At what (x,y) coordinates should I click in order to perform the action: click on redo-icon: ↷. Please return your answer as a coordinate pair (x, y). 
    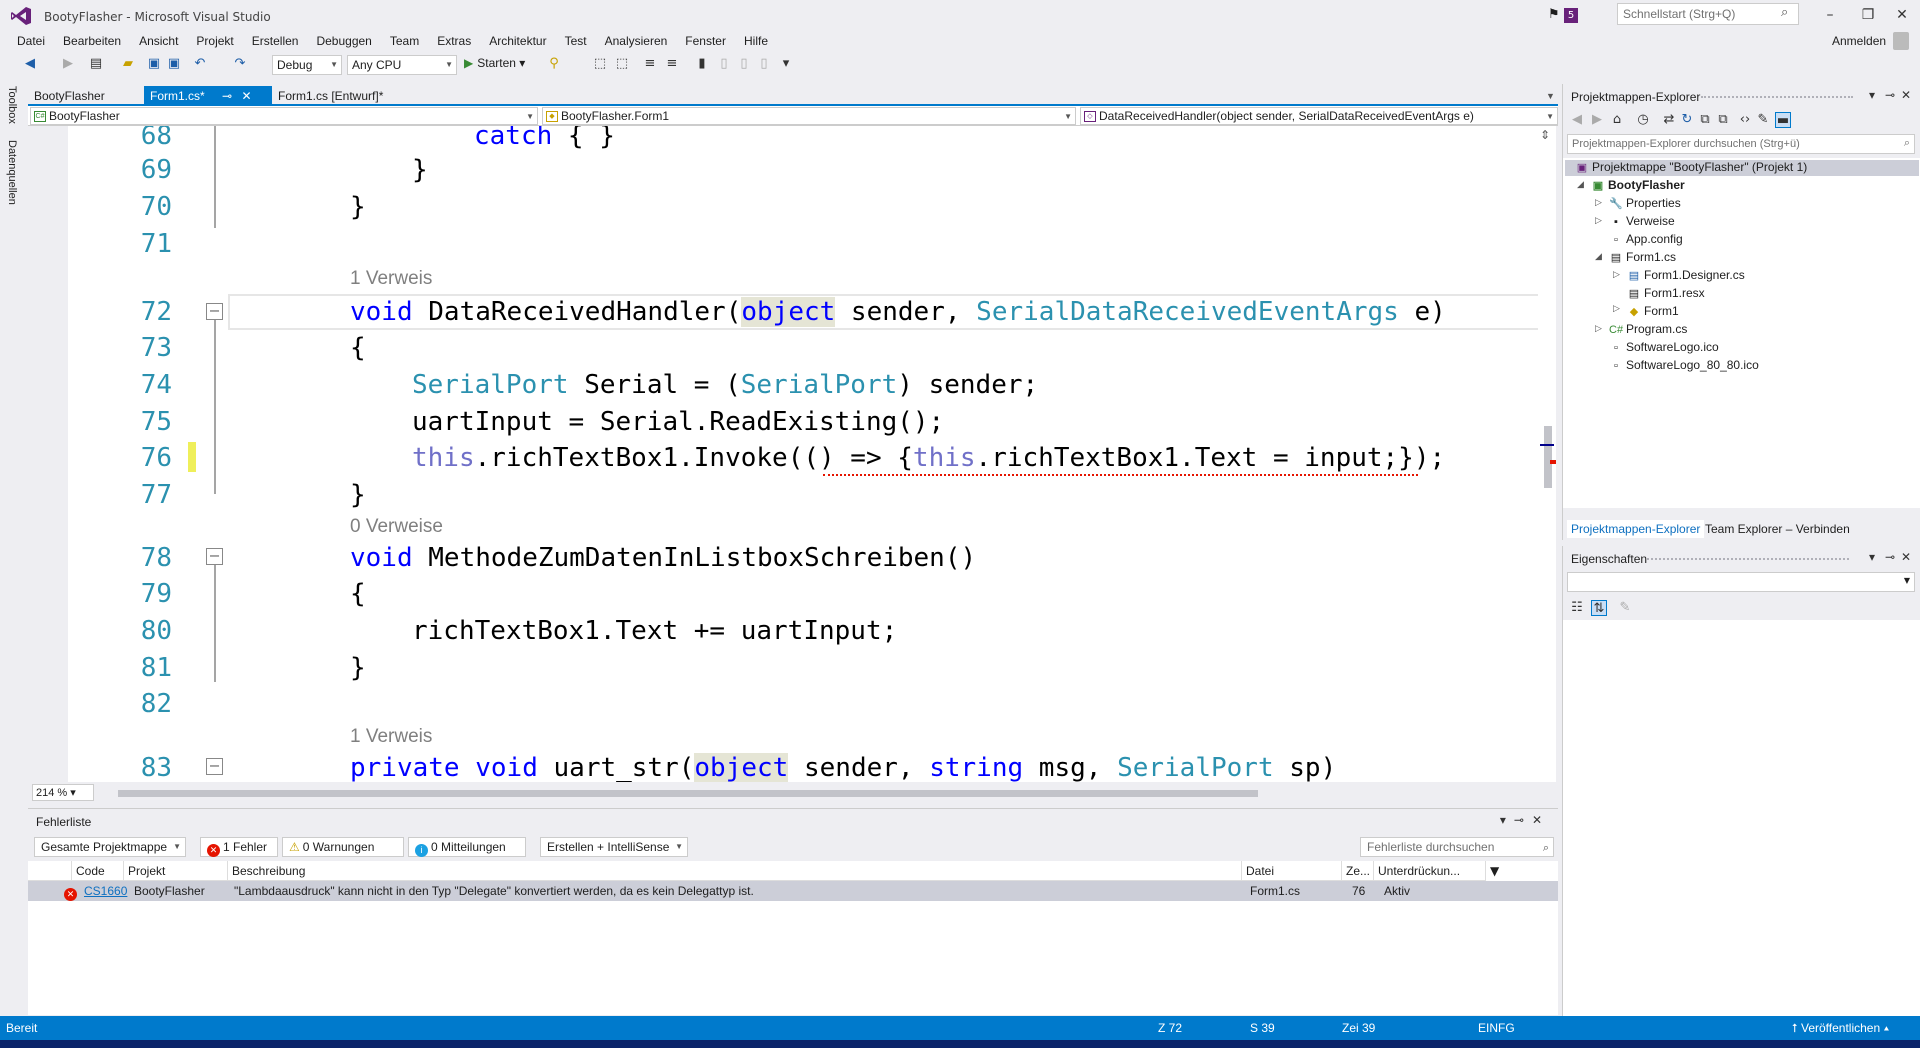
    Looking at the image, I should click on (240, 64).